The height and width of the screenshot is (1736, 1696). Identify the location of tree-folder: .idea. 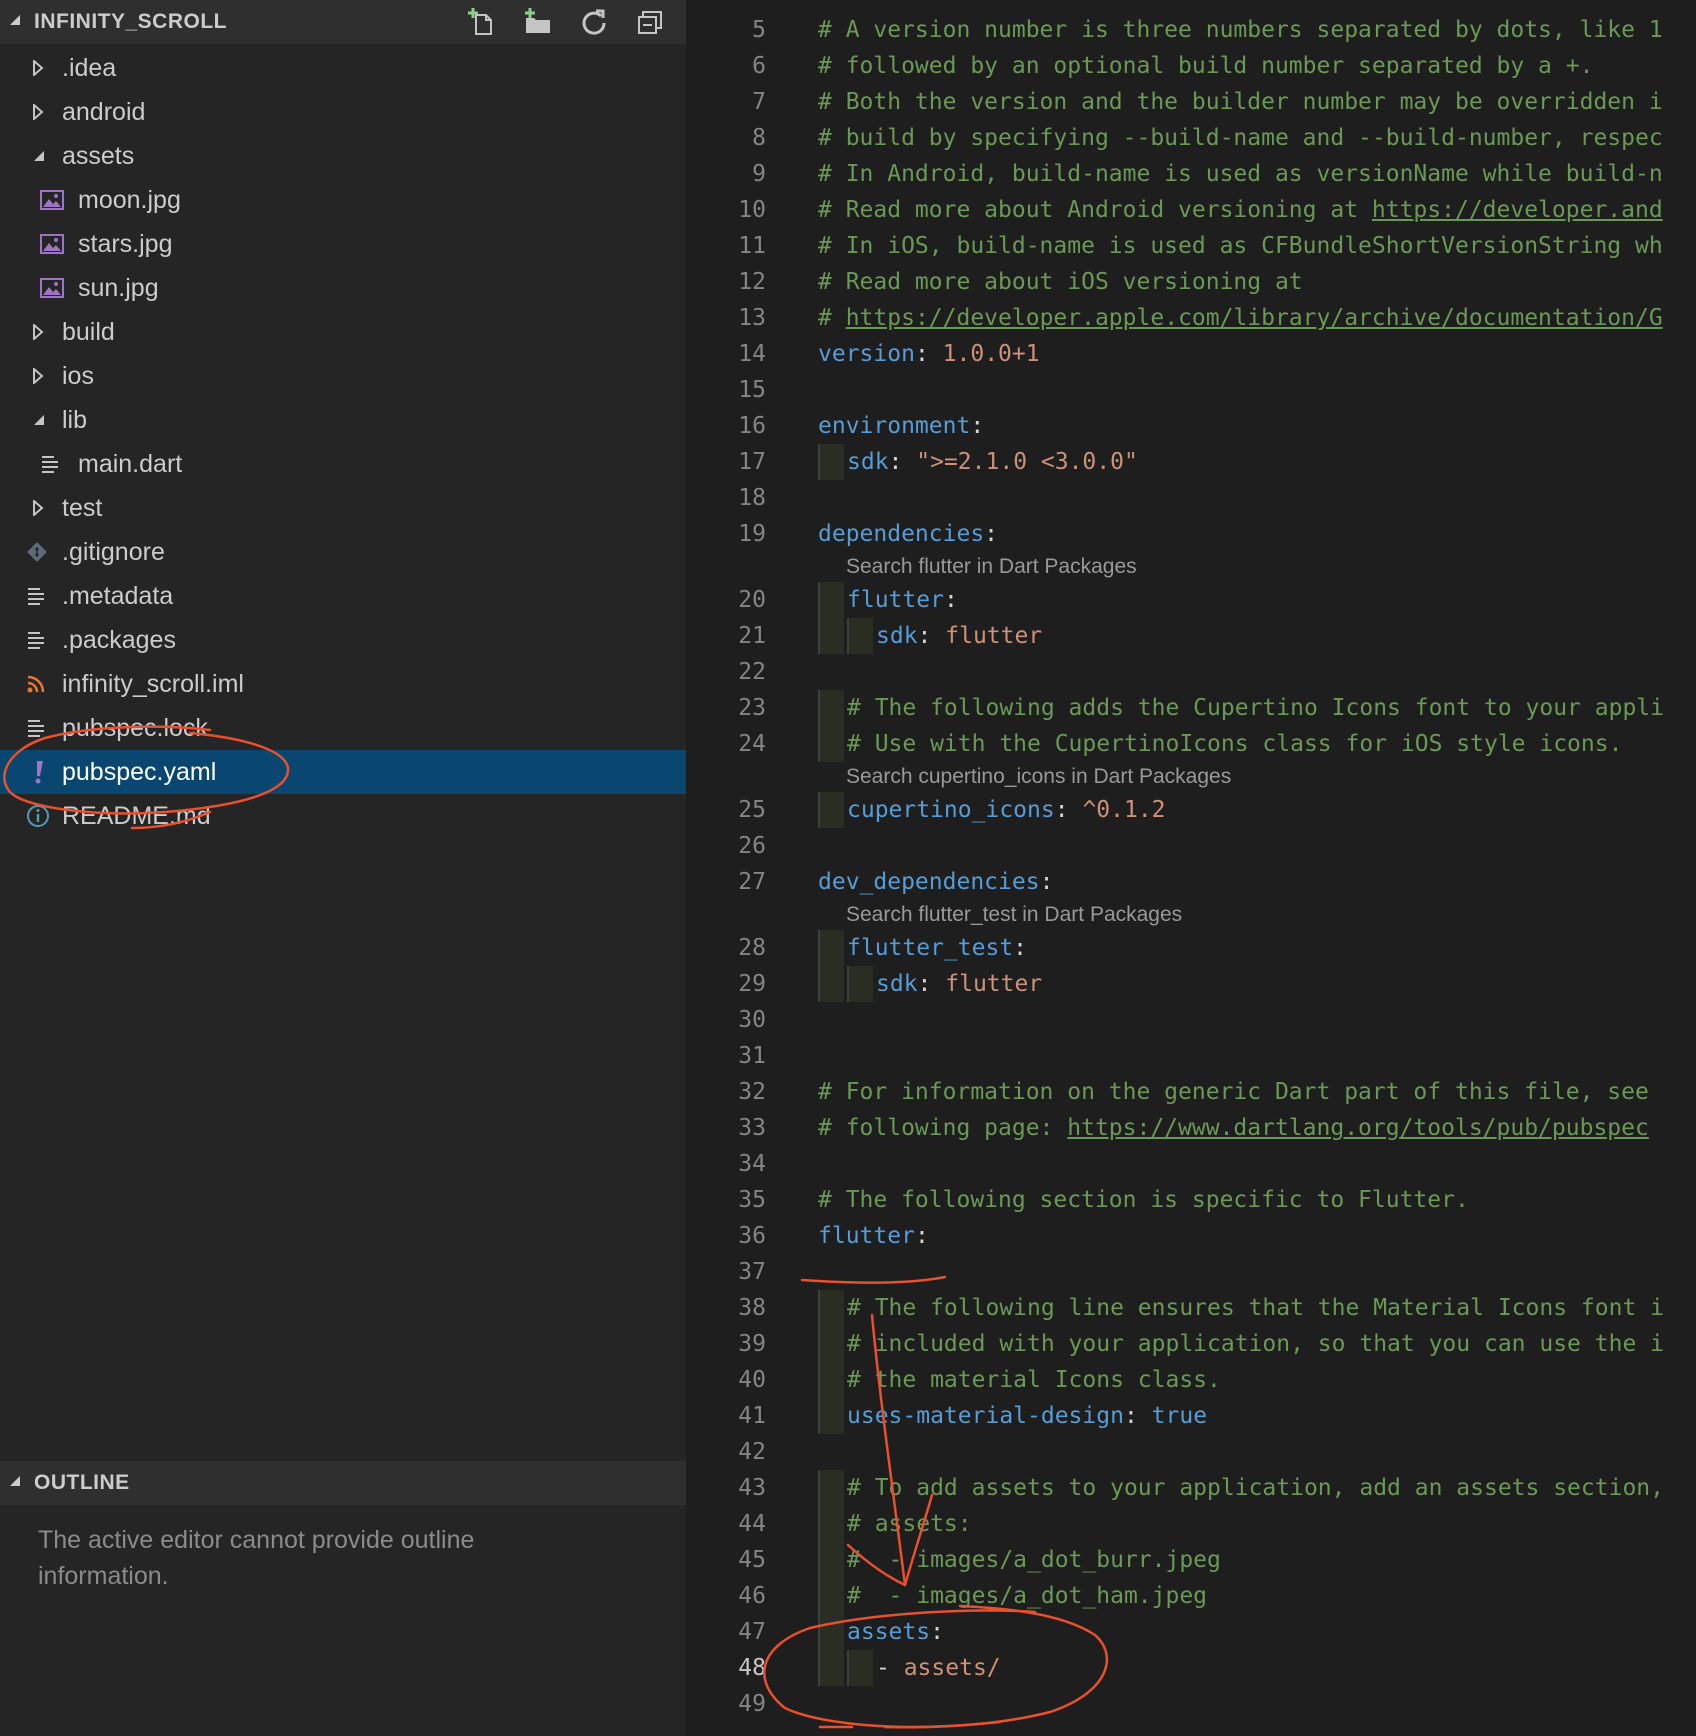
(343, 68).